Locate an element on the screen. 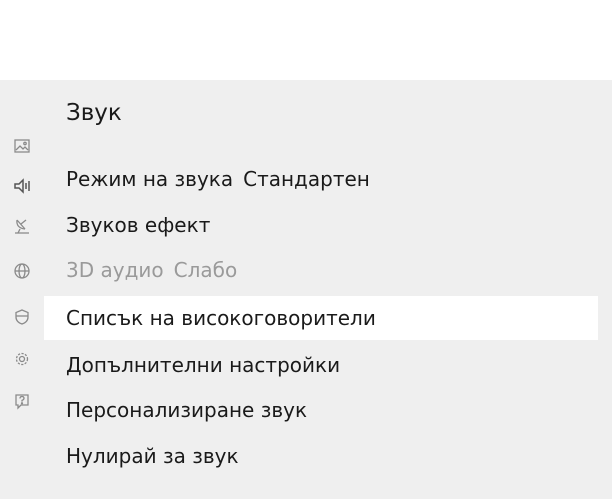  menu-item-sound-mode: Режим на звука Стандартен is located at coordinates (321, 179).